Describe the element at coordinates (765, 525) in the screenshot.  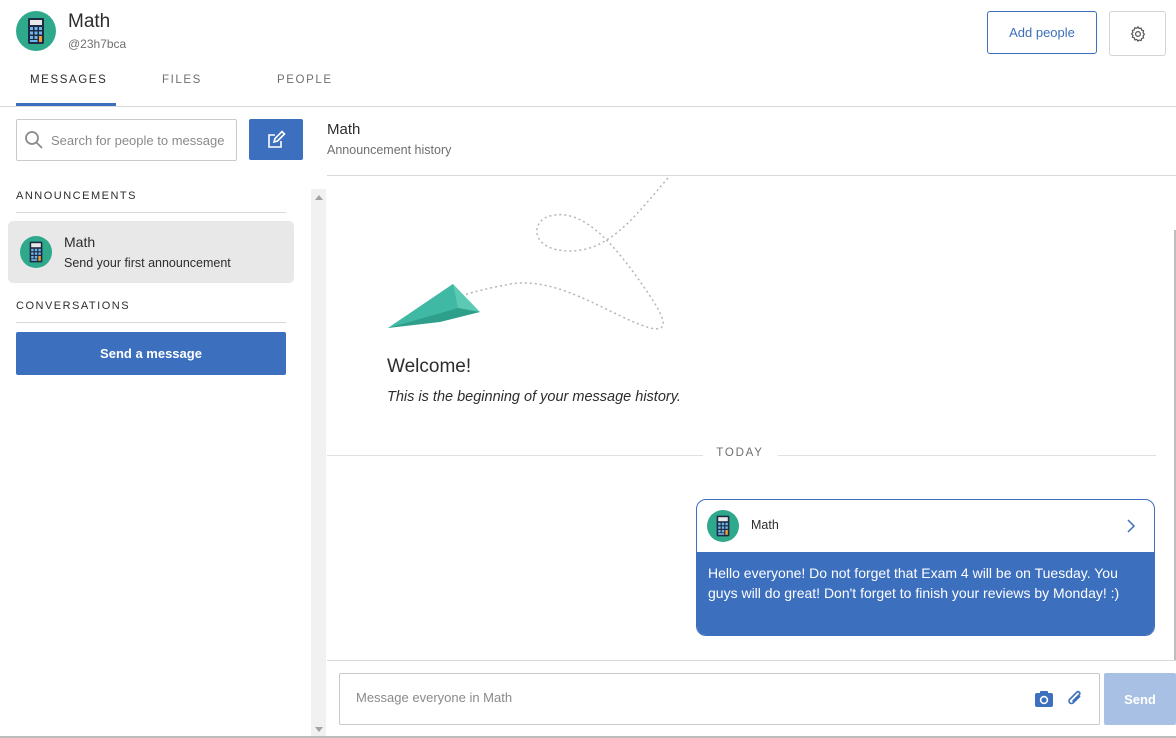
I see `message-author: Math` at that location.